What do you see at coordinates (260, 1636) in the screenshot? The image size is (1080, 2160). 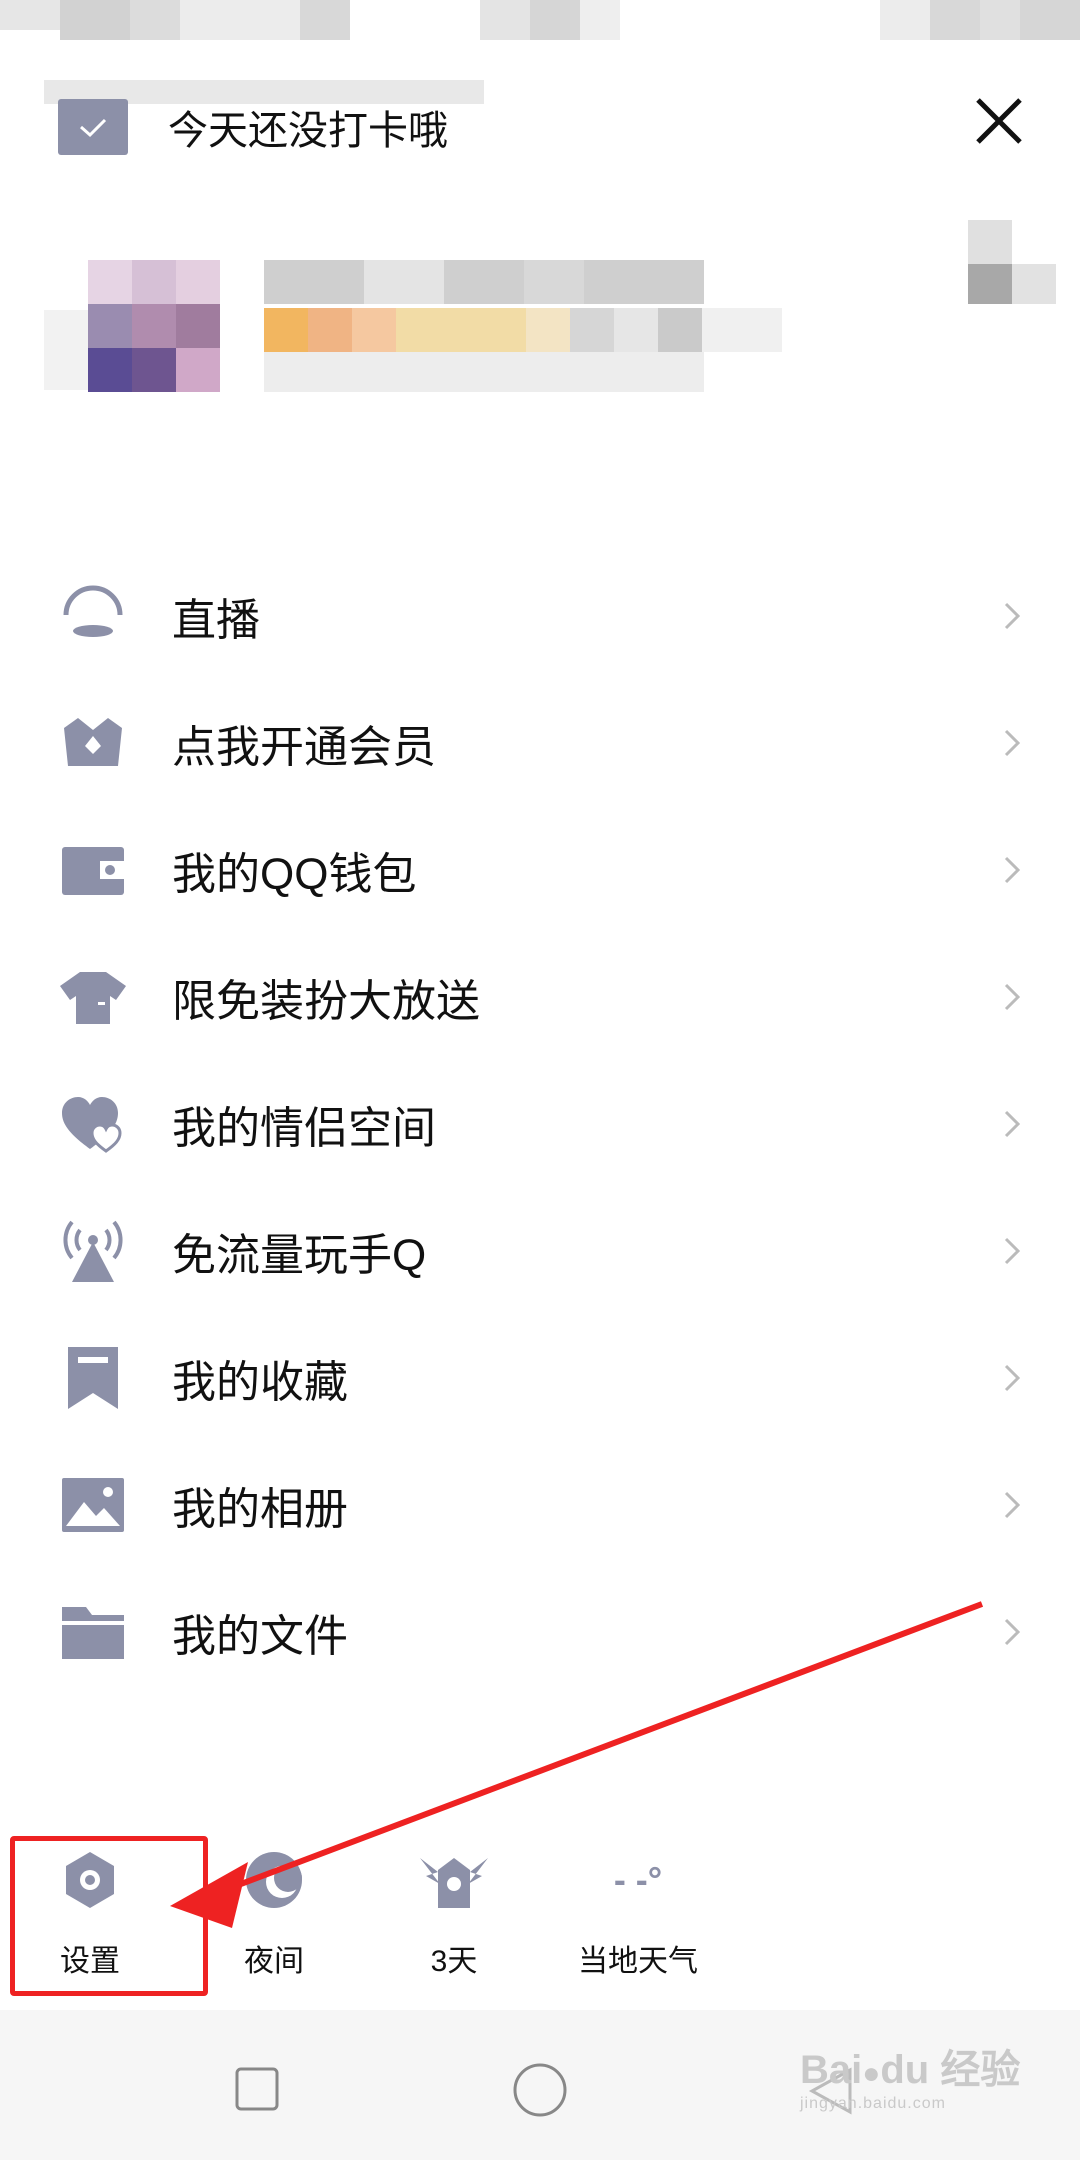 I see `menu-label: 我的文件` at bounding box center [260, 1636].